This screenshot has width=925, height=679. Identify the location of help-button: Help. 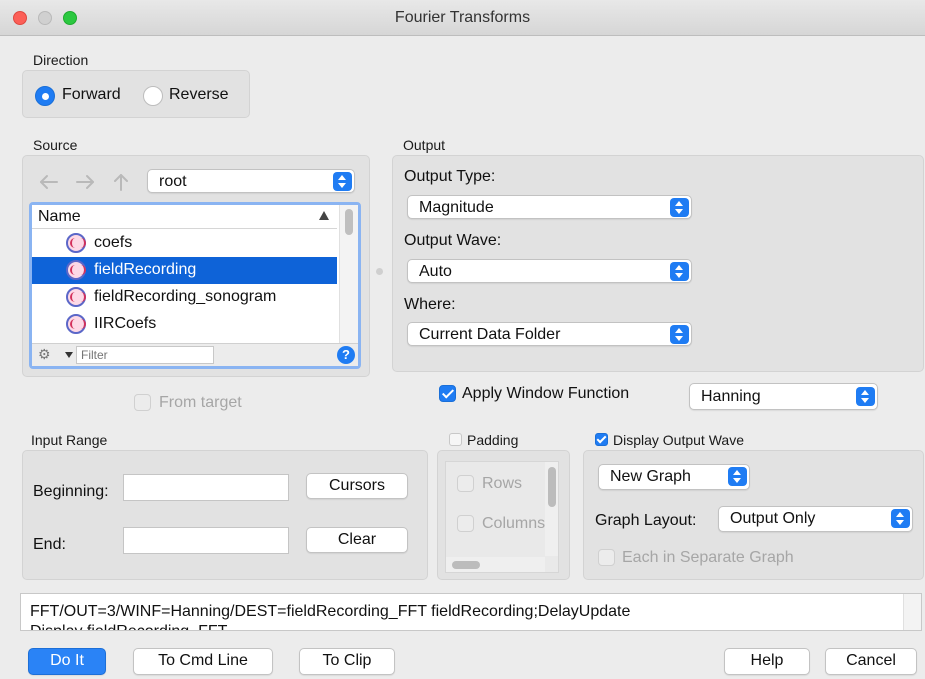
(767, 661).